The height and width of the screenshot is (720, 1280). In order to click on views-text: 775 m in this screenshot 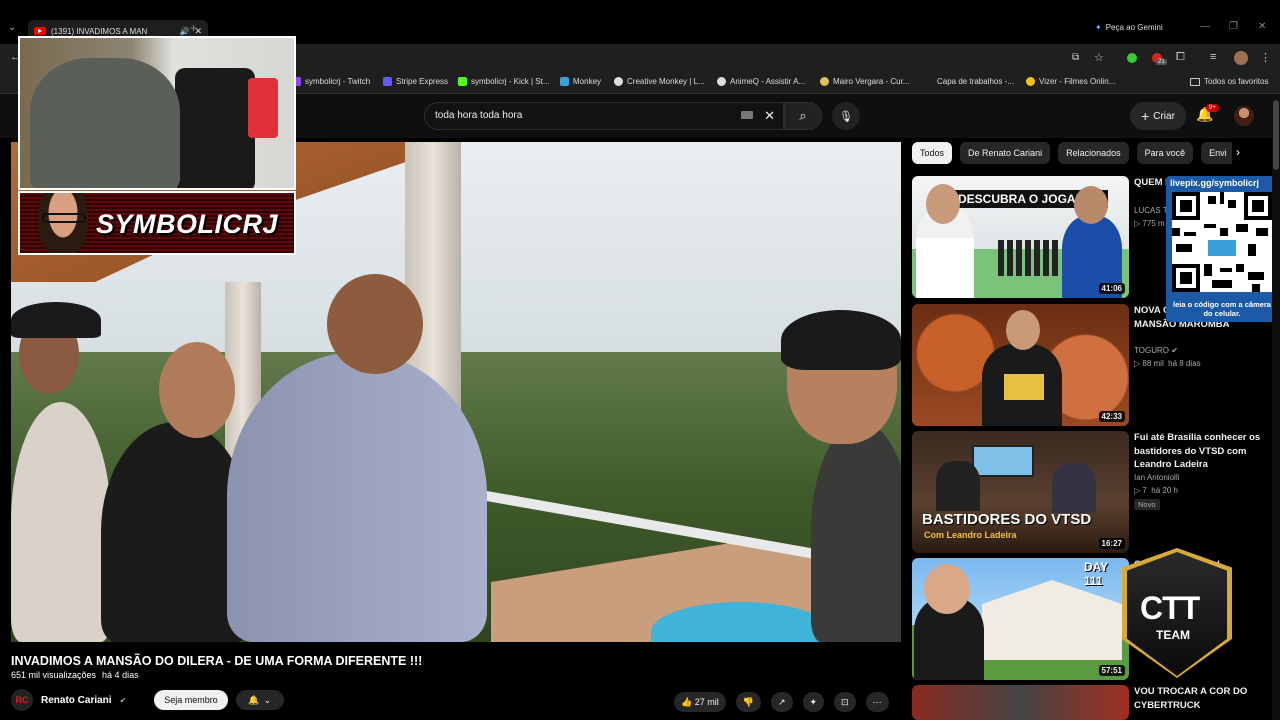, I will do `click(1153, 223)`.